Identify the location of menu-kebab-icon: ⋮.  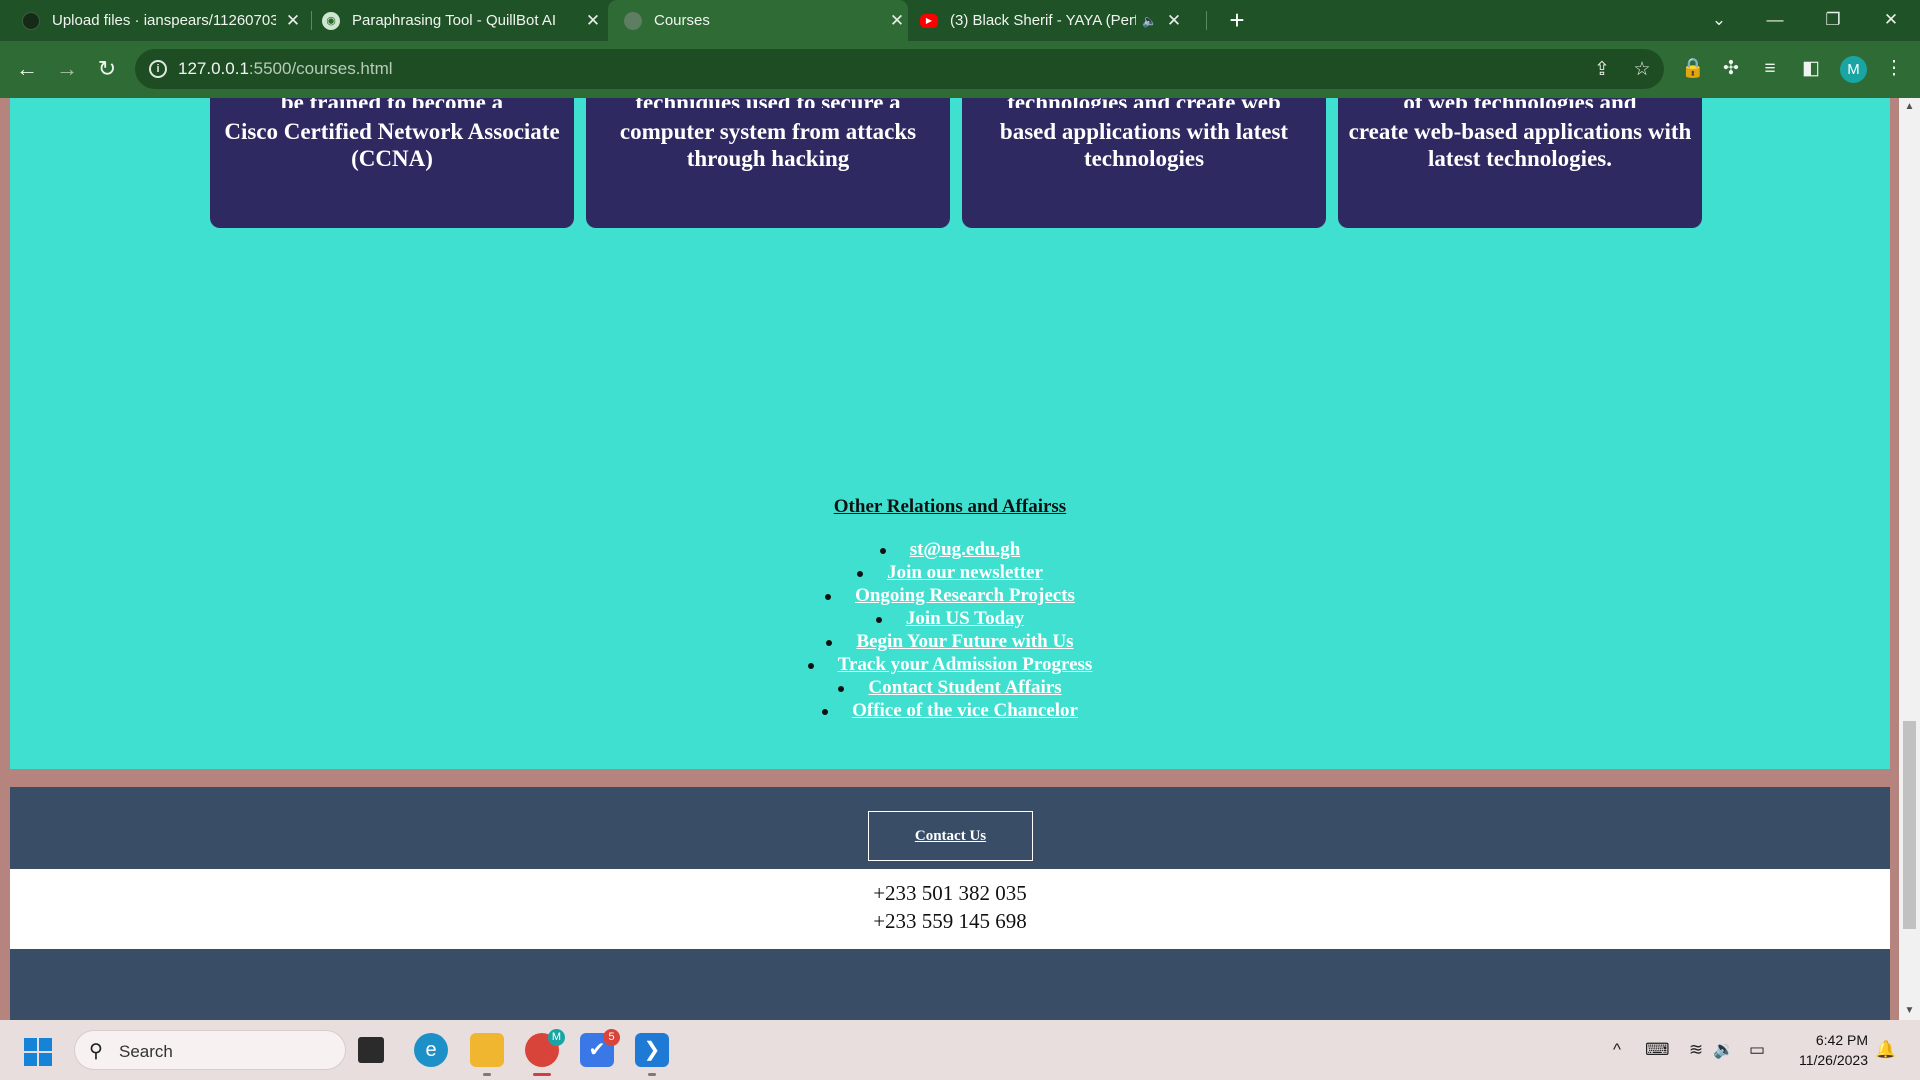
(1894, 69).